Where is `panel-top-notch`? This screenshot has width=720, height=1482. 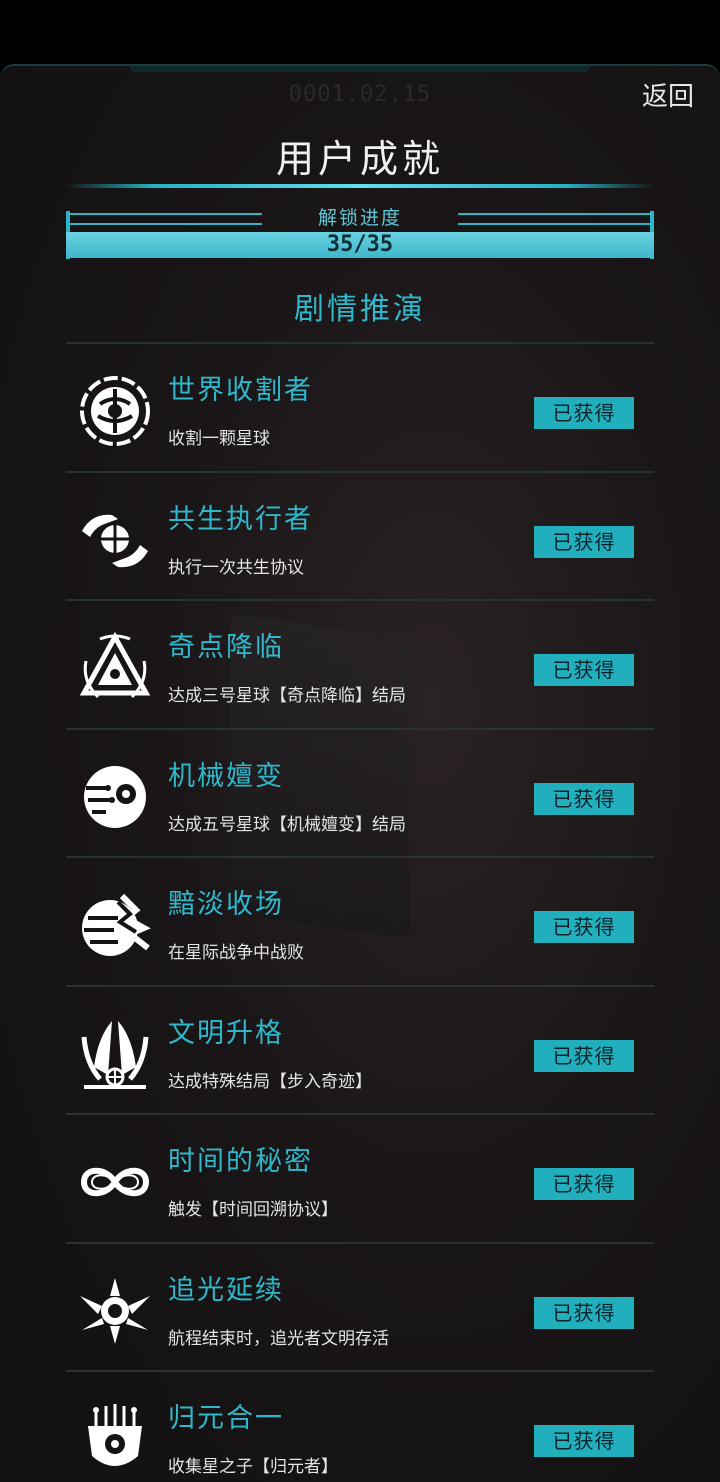 panel-top-notch is located at coordinates (360, 69).